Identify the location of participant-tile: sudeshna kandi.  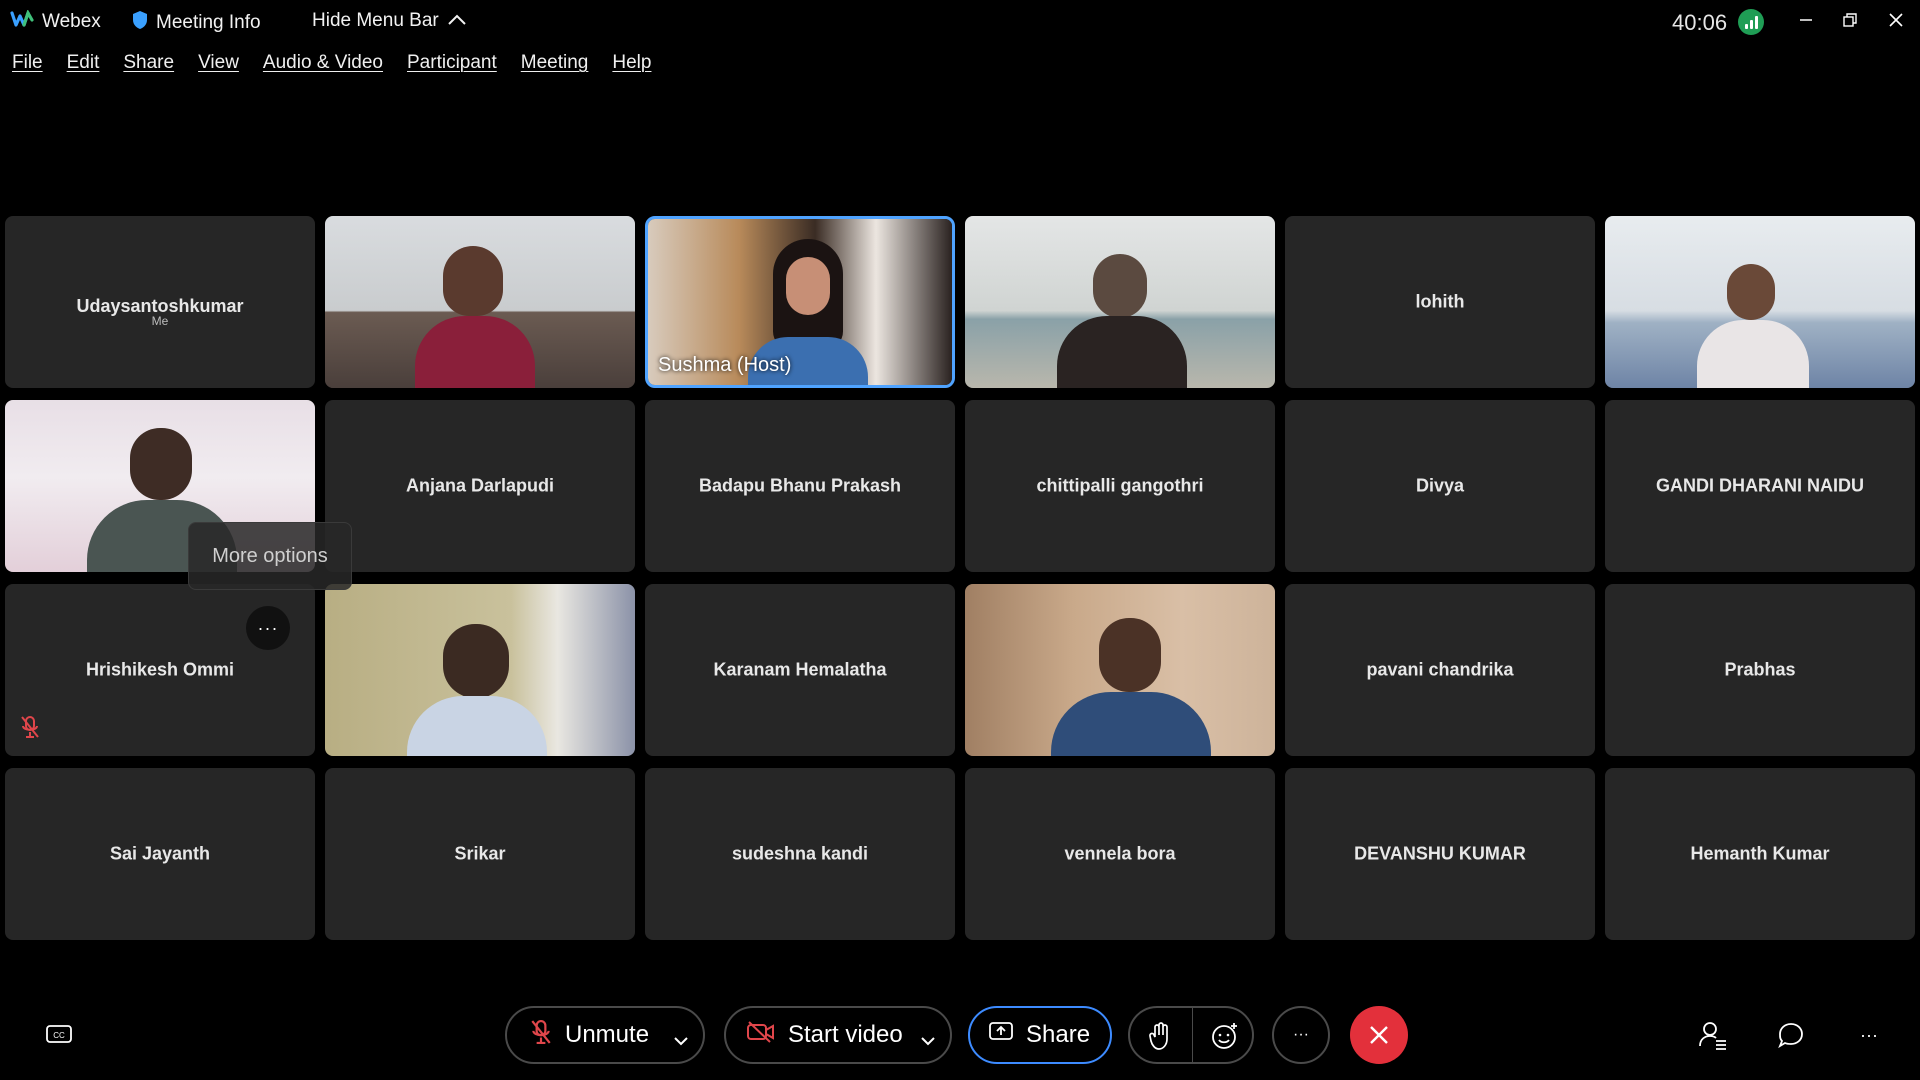
(800, 854).